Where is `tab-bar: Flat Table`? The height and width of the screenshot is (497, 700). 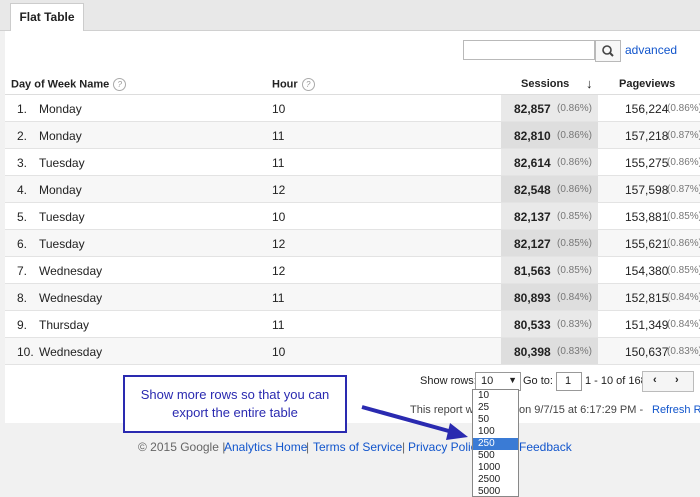
tab-bar: Flat Table is located at coordinates (350, 15).